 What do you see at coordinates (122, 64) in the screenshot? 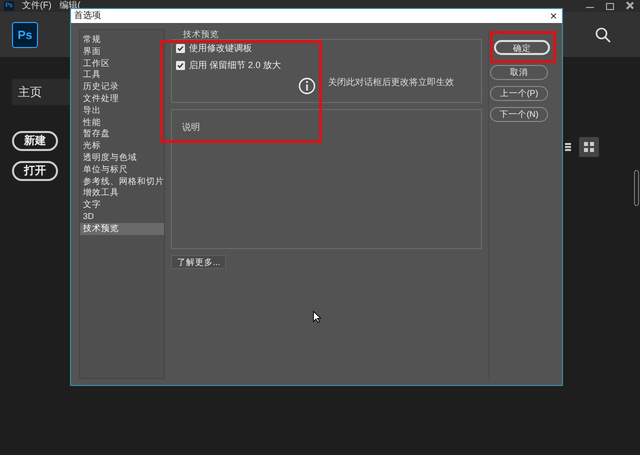
I see `category-item: 工作区` at bounding box center [122, 64].